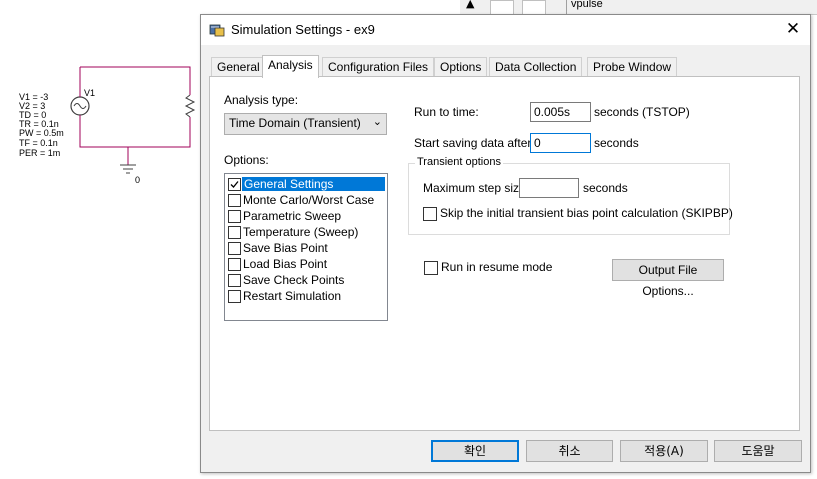 The image size is (817, 479). What do you see at coordinates (642, 112) in the screenshot?
I see `run-to-time-unit: seconds (TSTOP)` at bounding box center [642, 112].